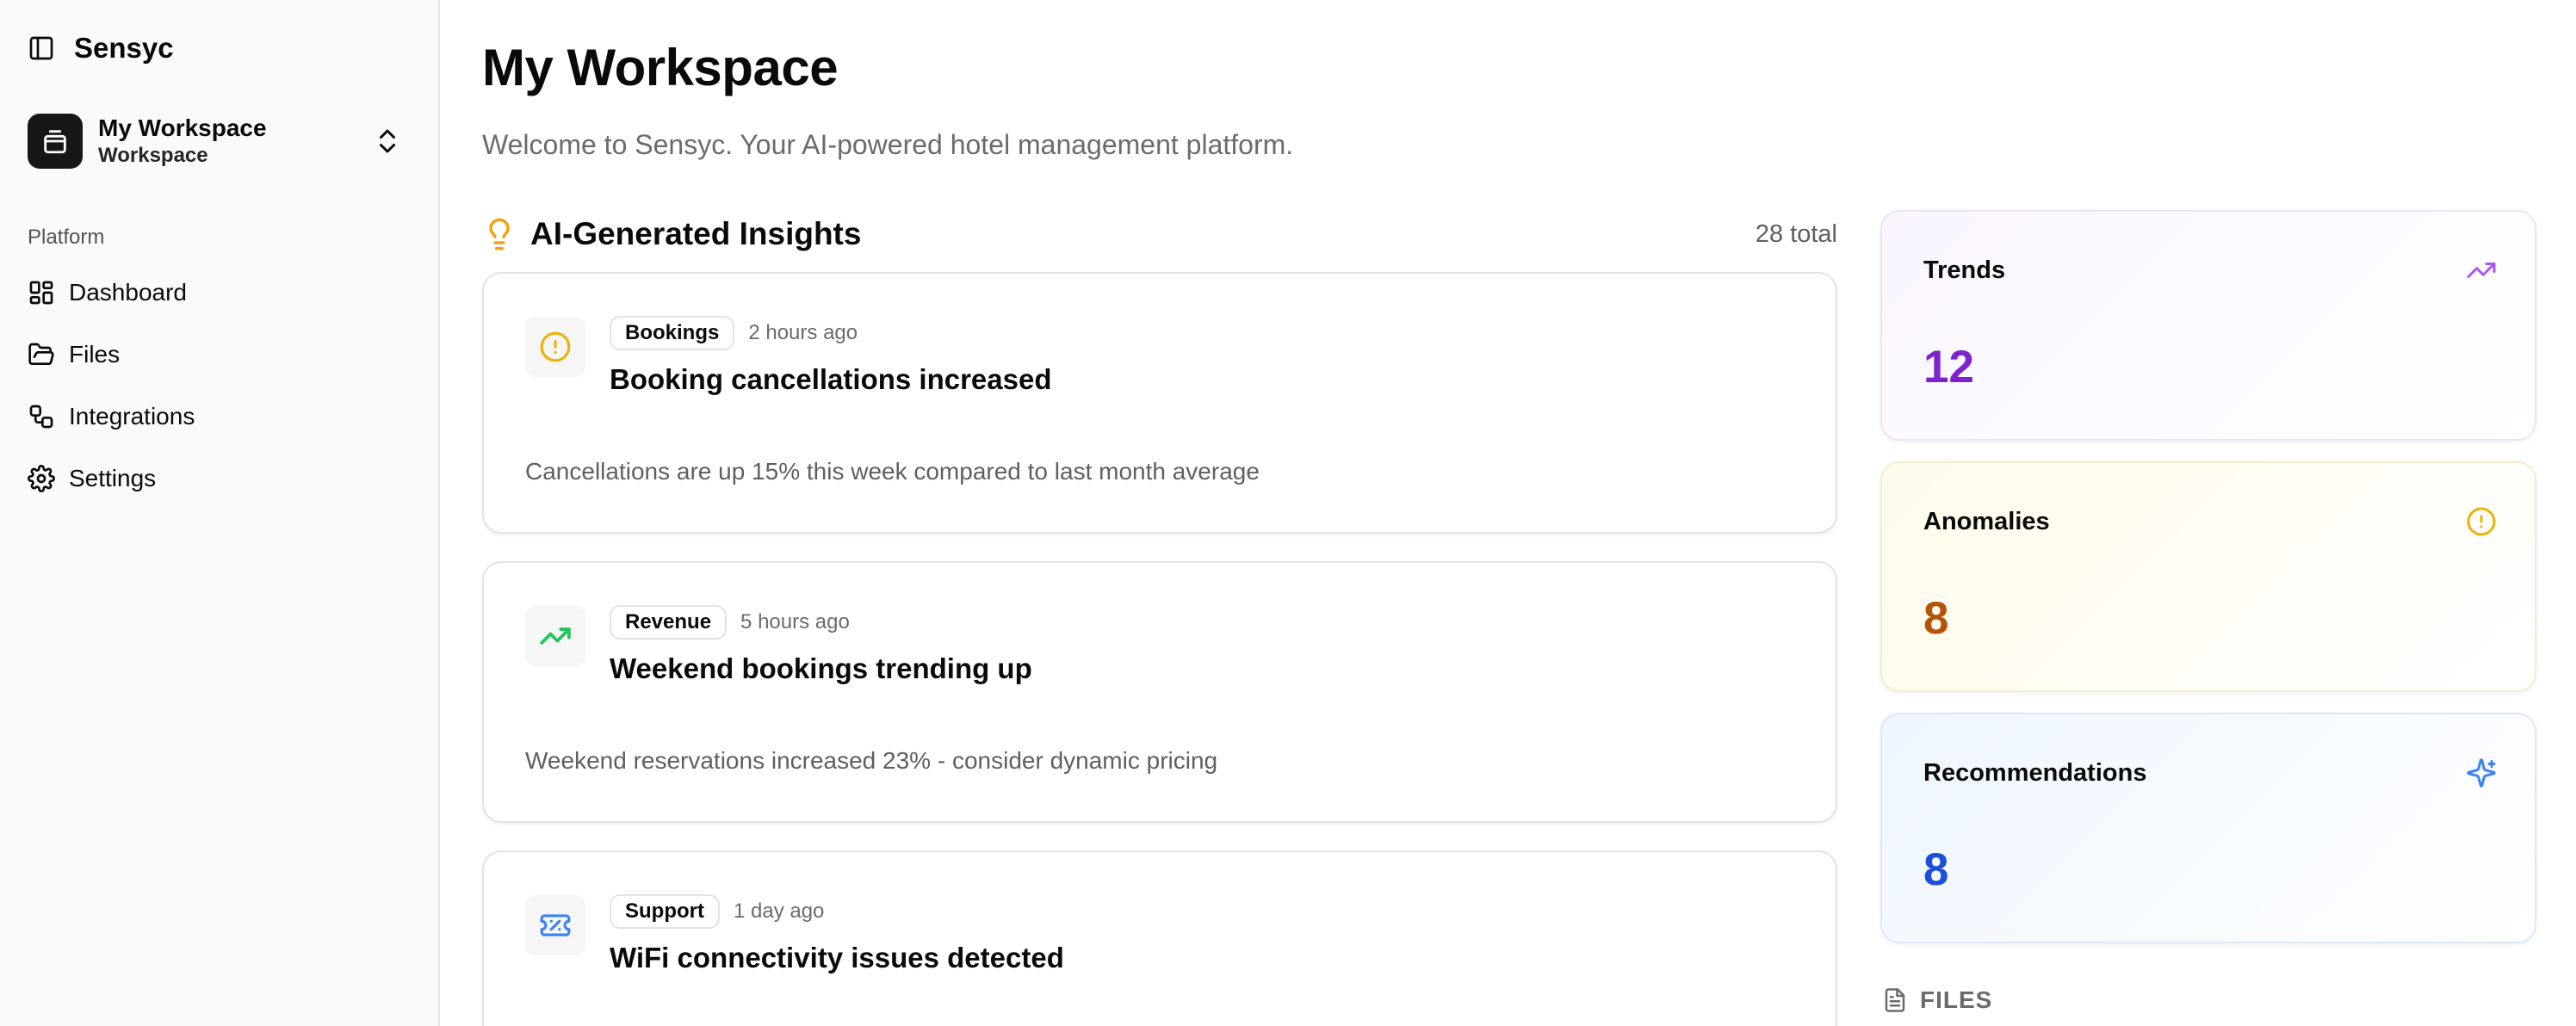  I want to click on category-badge: Support, so click(665, 911).